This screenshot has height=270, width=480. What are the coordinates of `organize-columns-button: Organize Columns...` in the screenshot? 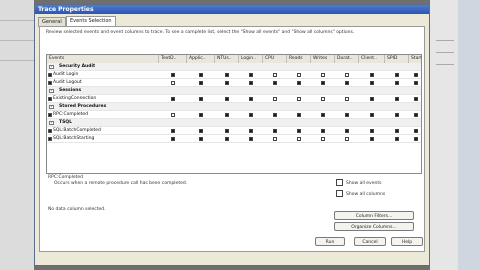 It's located at (374, 226).